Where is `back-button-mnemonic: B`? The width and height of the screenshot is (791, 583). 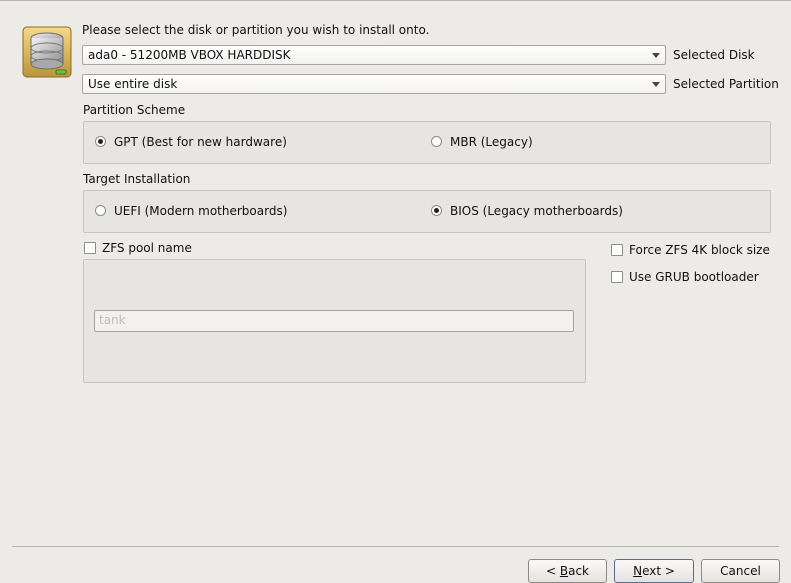 back-button-mnemonic: B is located at coordinates (564, 571).